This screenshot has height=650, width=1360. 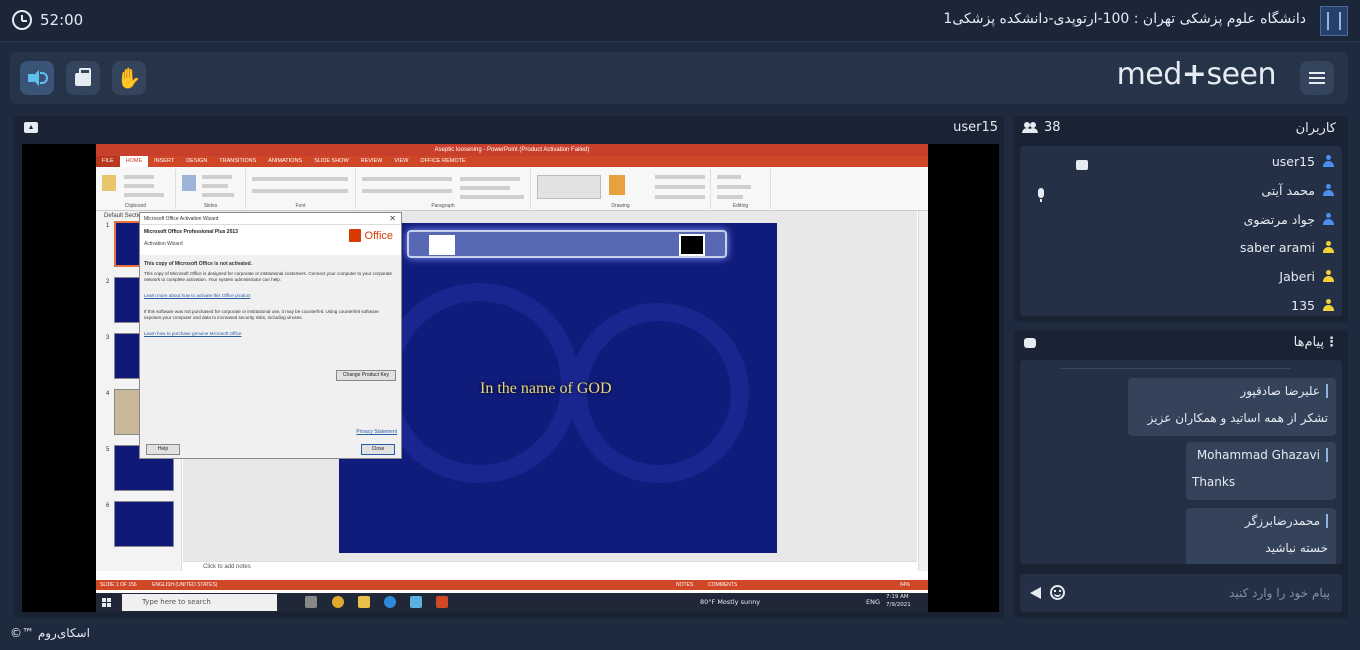 What do you see at coordinates (509, 128) in the screenshot?
I see `shared-screen-header: user15` at bounding box center [509, 128].